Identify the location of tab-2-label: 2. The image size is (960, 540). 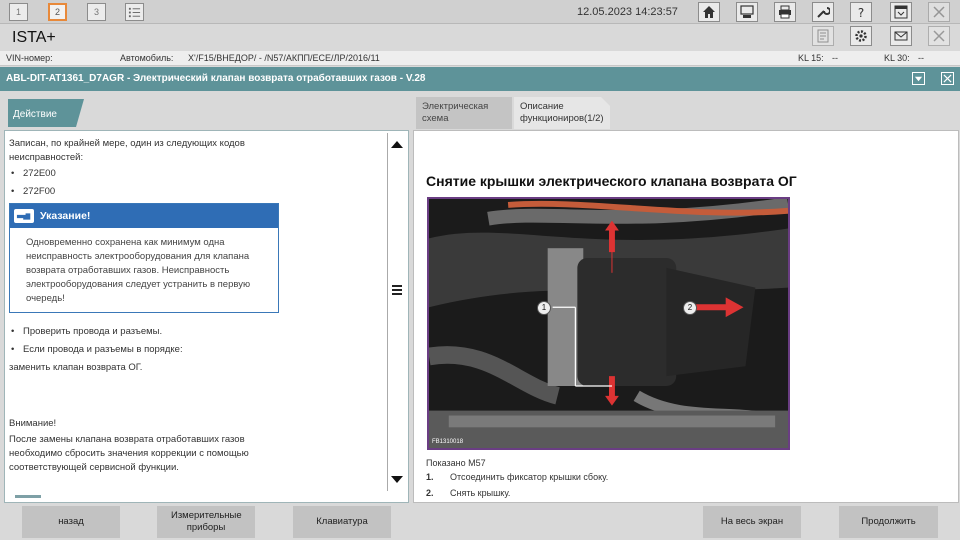
(57, 12).